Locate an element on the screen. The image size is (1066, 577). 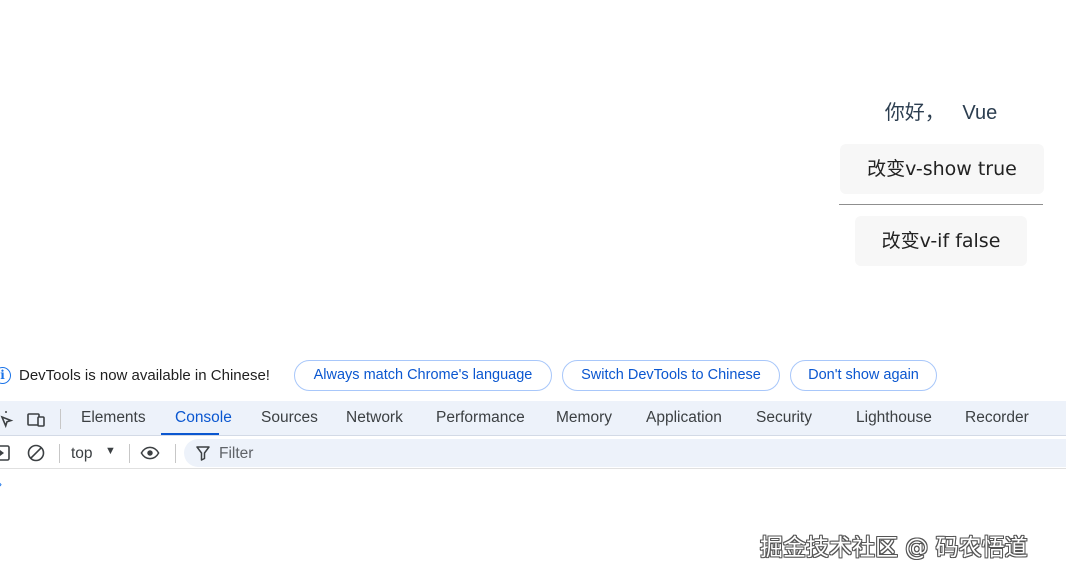
live-expression-eye-icon is located at coordinates (150, 453).